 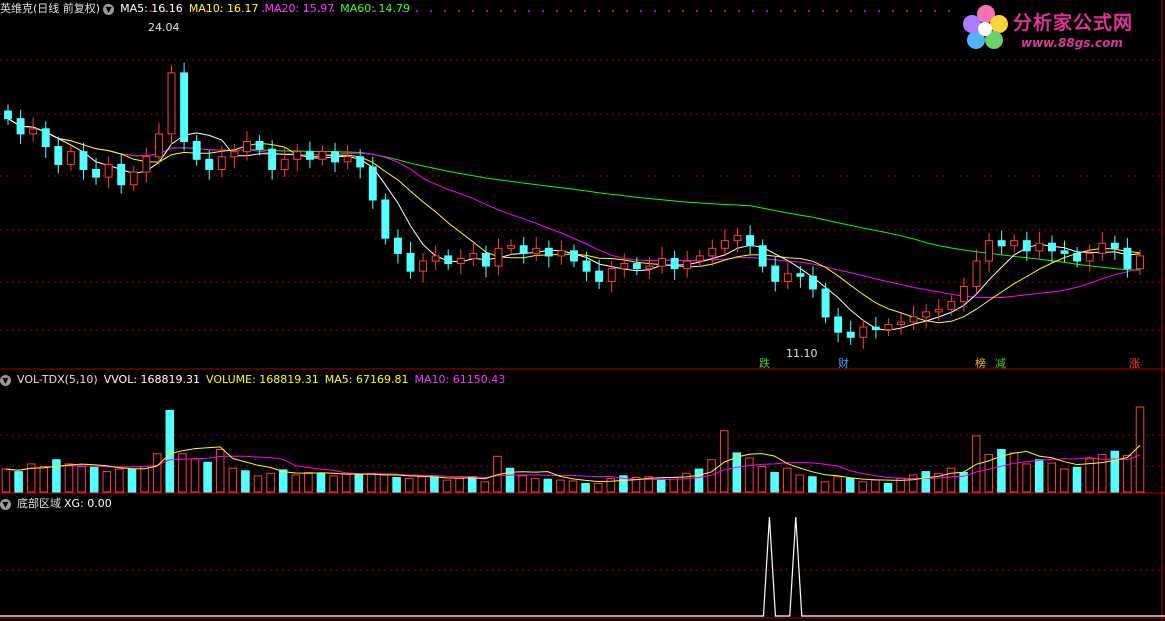 What do you see at coordinates (980, 363) in the screenshot?
I see `event-tag: 榜` at bounding box center [980, 363].